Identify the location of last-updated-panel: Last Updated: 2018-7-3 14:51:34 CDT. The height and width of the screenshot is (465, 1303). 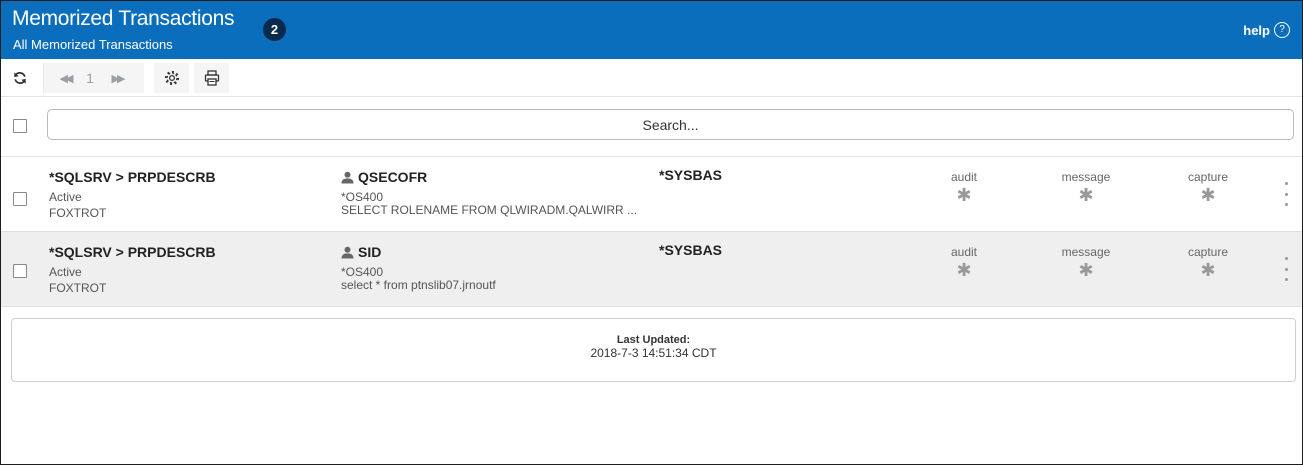
(653, 350).